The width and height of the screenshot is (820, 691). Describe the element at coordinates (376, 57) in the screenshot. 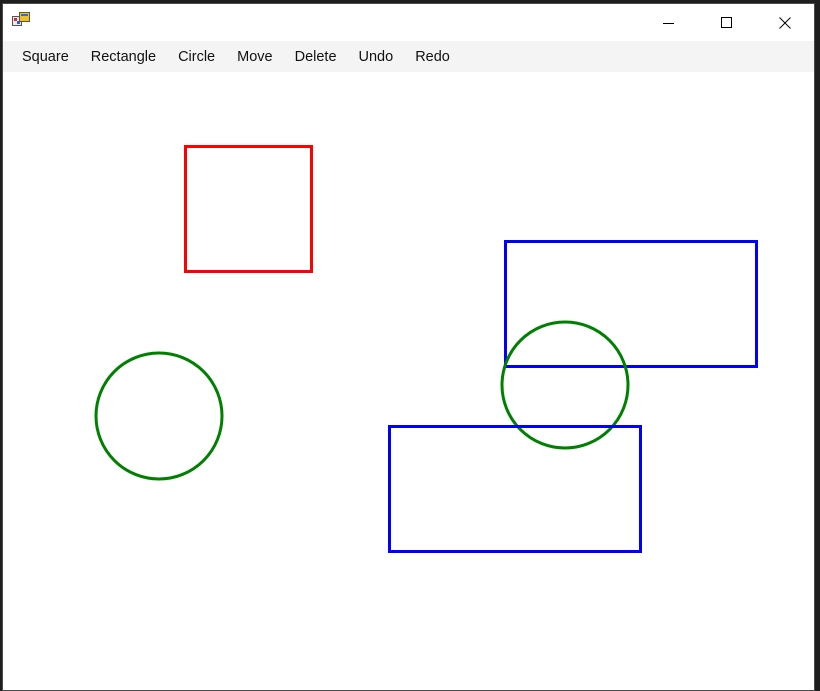

I see `menu-item-undo: Undo` at that location.